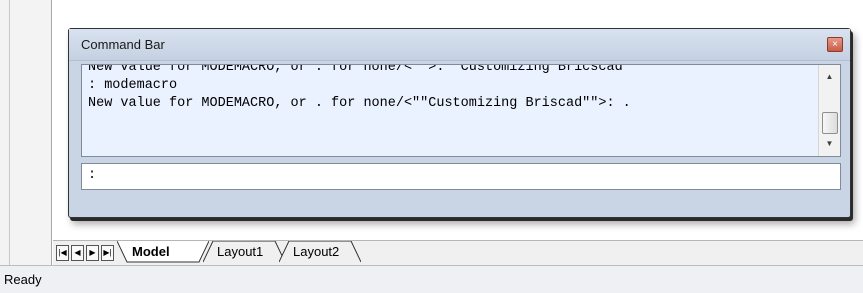 The height and width of the screenshot is (293, 863). What do you see at coordinates (830, 123) in the screenshot?
I see `scroll-thumb` at bounding box center [830, 123].